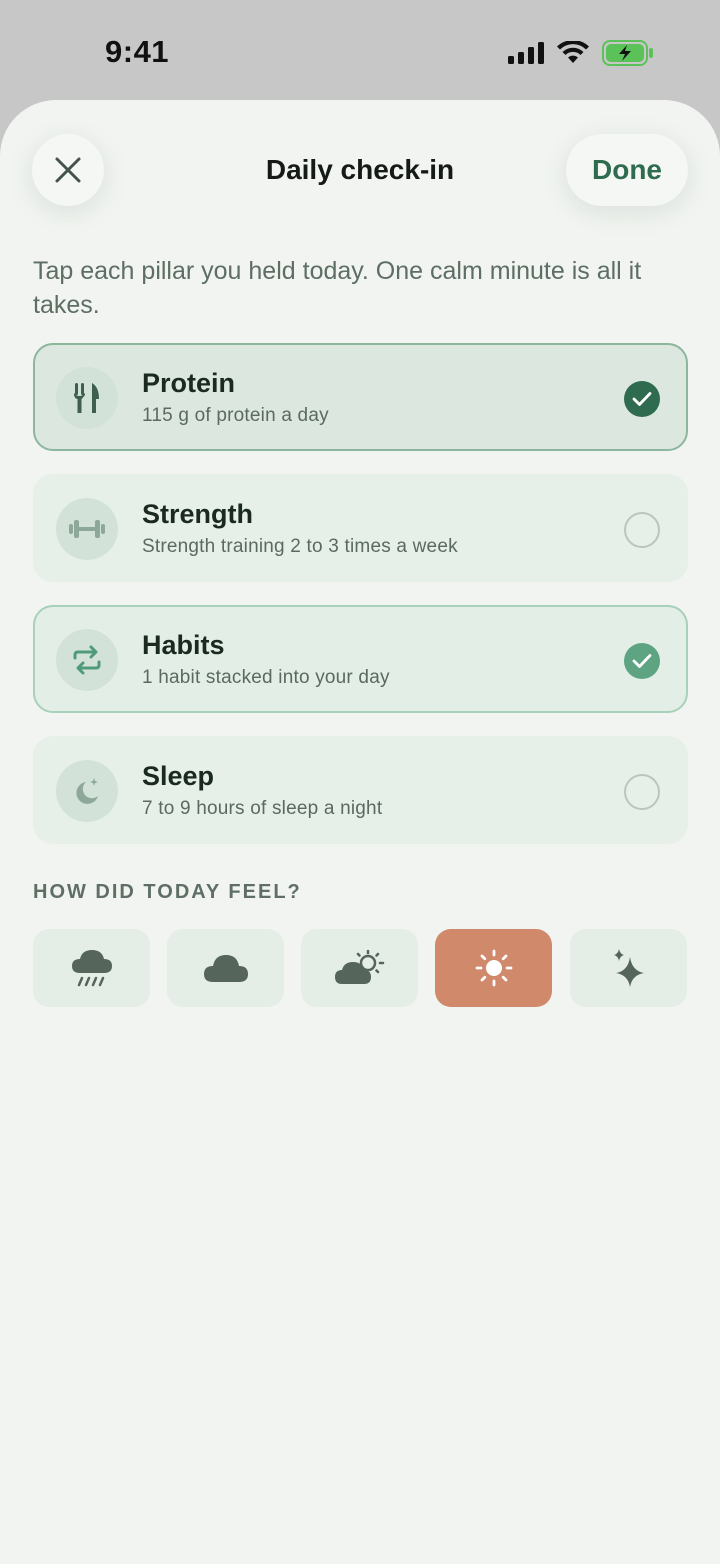 The height and width of the screenshot is (1564, 720). Describe the element at coordinates (627, 170) in the screenshot. I see `done-button: Done` at that location.